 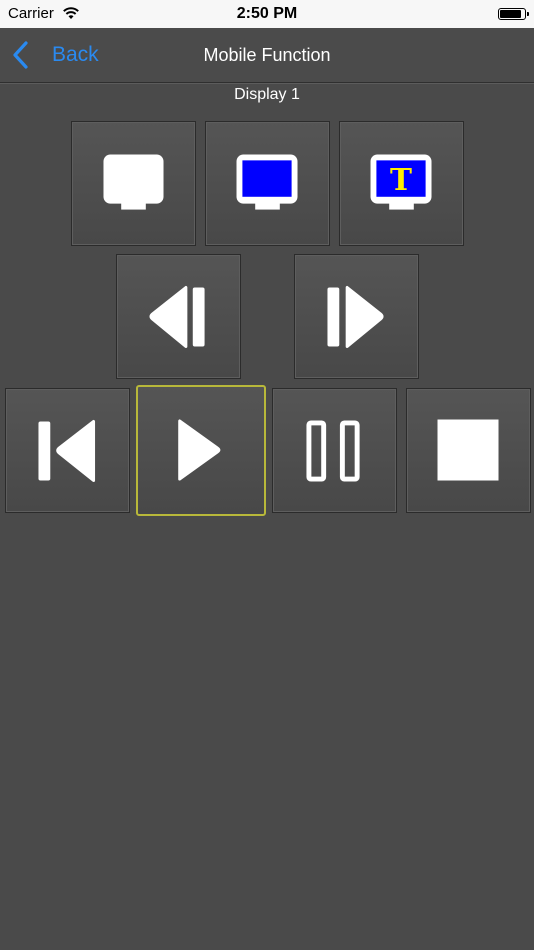 I want to click on monitor-white-icon, so click(x=133, y=182).